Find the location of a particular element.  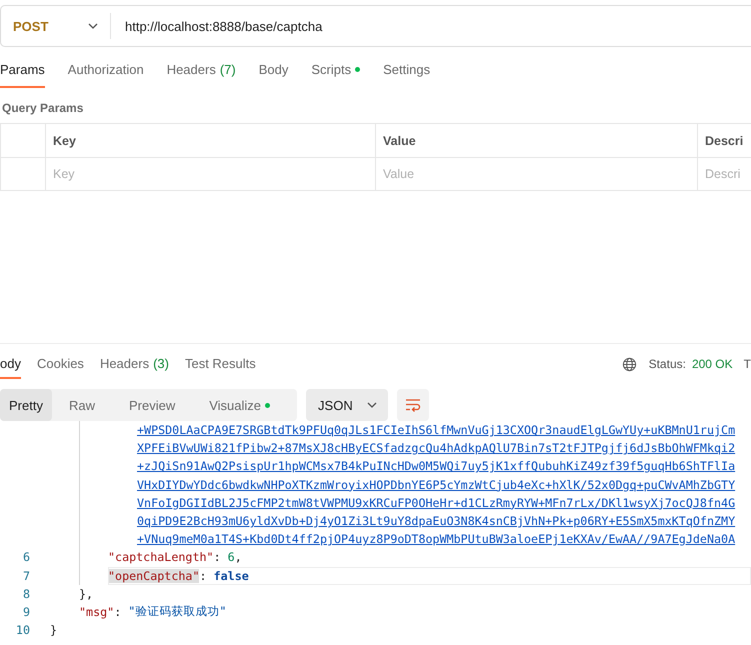

format-dropdown: JSON is located at coordinates (347, 405).